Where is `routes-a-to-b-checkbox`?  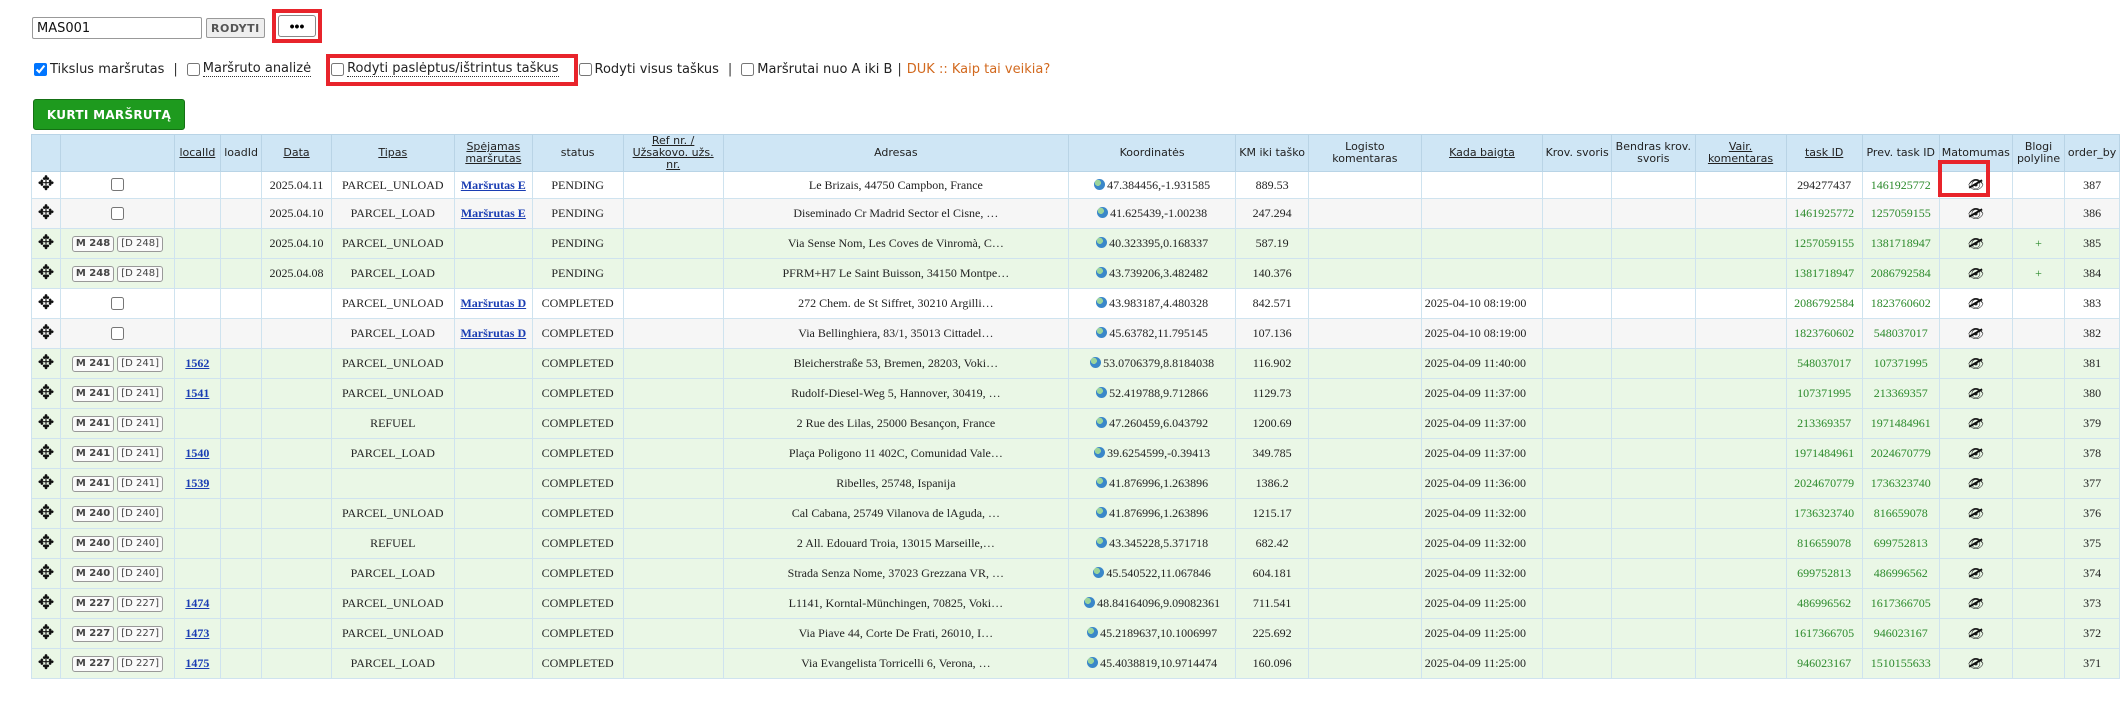 routes-a-to-b-checkbox is located at coordinates (748, 69).